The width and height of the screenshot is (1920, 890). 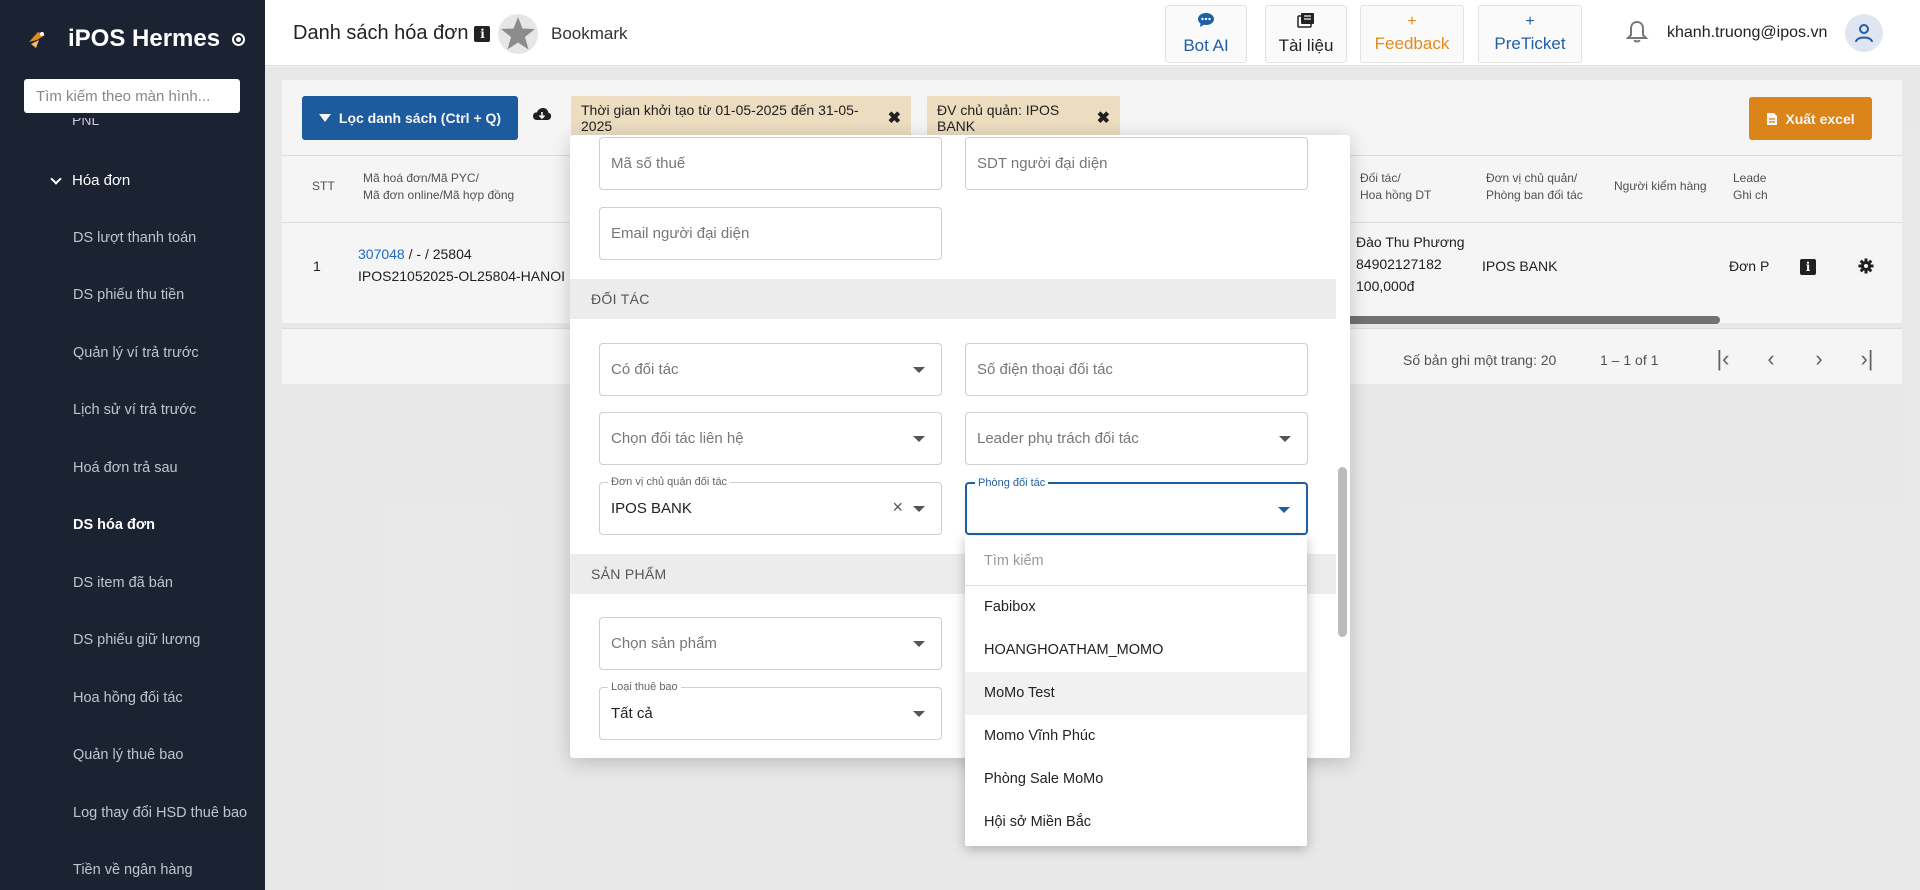 I want to click on has-partner-placeholder: Có đối tác, so click(x=645, y=369).